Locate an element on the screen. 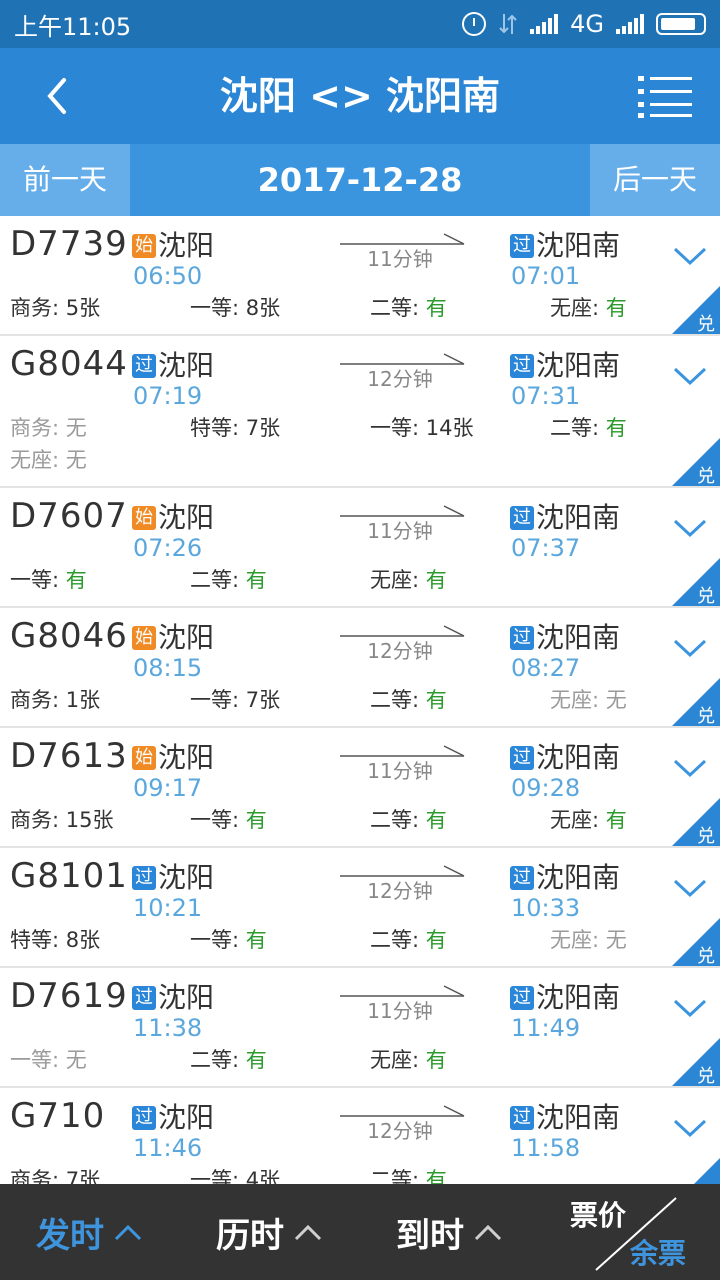  title-bar: 沈阳 <> 沈阳南 is located at coordinates (360, 96).